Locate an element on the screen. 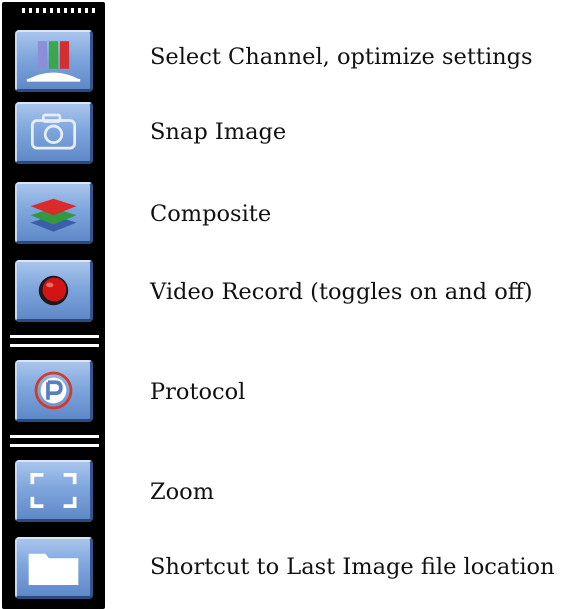 The height and width of the screenshot is (609, 584). folder-icon is located at coordinates (53, 569).